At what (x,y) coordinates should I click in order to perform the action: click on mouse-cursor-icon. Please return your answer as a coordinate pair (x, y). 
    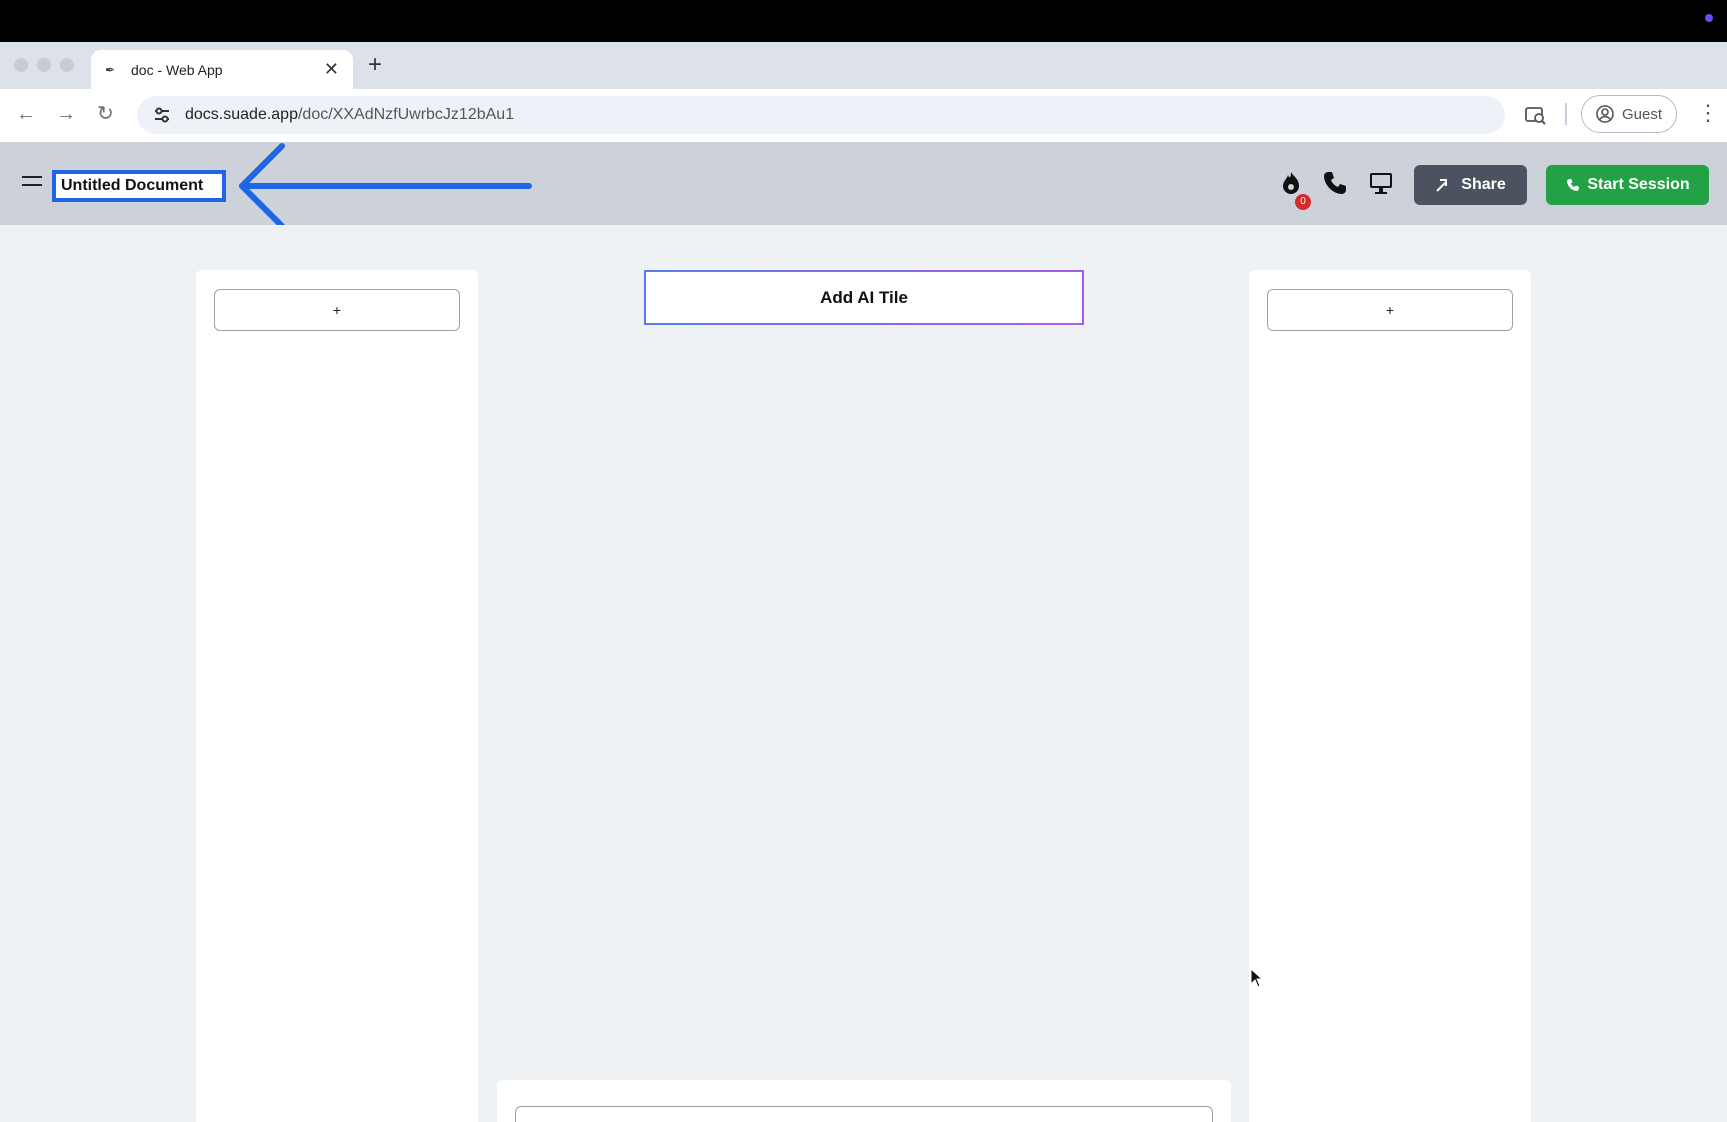
    Looking at the image, I should click on (1257, 978).